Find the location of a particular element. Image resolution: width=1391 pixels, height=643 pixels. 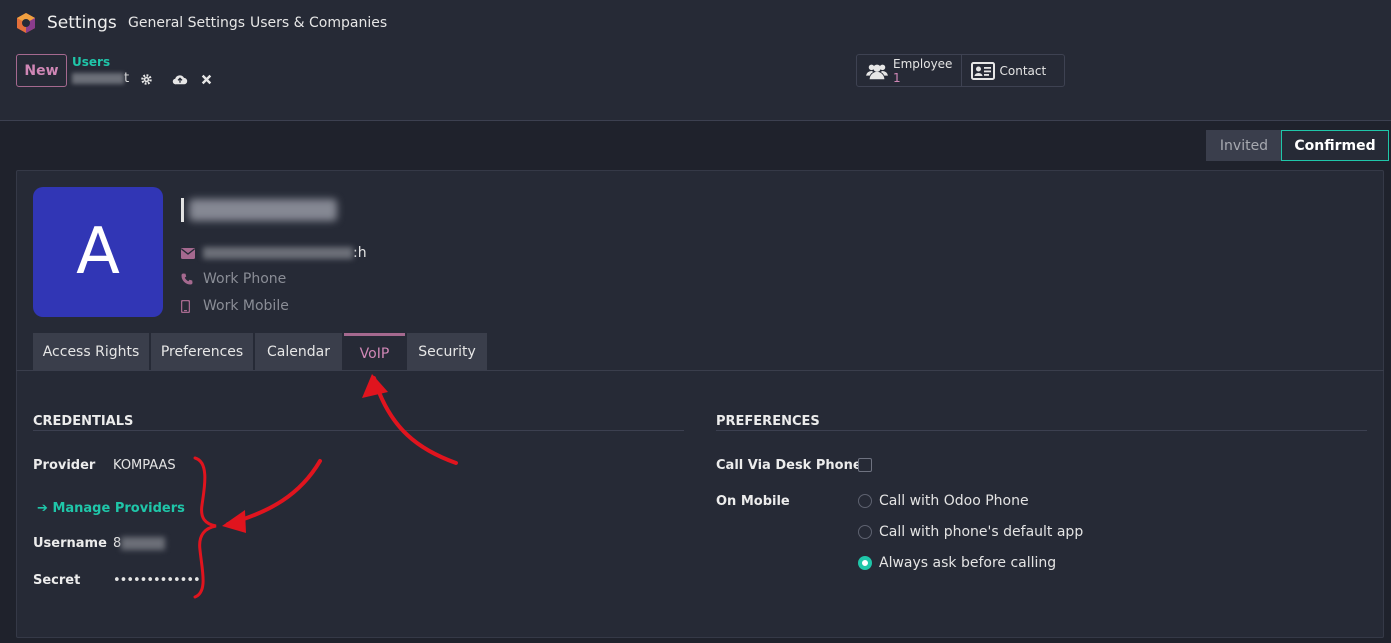

status-bar: Invited Confirmed is located at coordinates (1297, 145).